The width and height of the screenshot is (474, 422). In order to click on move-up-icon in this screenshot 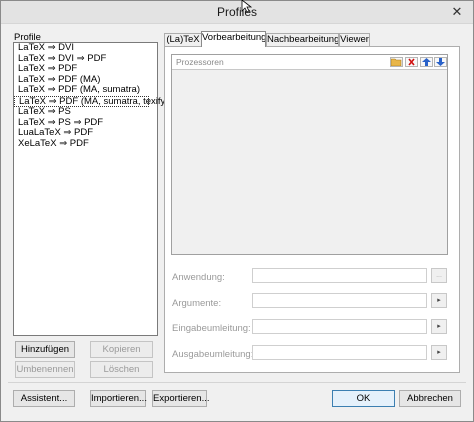, I will do `click(426, 62)`.